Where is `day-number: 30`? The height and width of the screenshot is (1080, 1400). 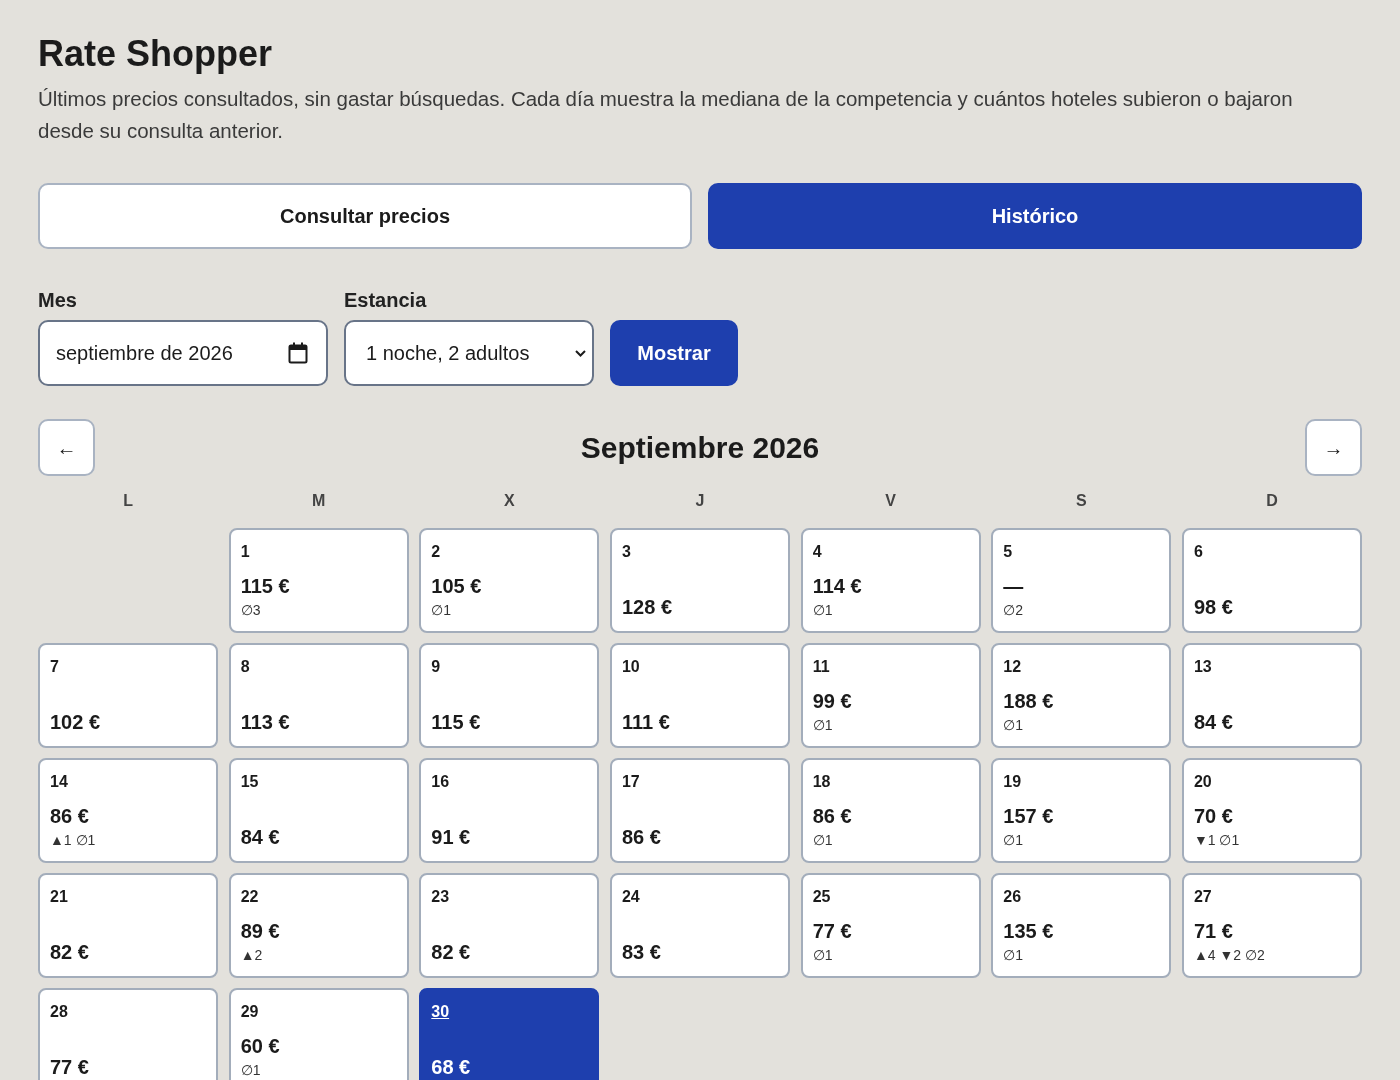 day-number: 30 is located at coordinates (440, 1012).